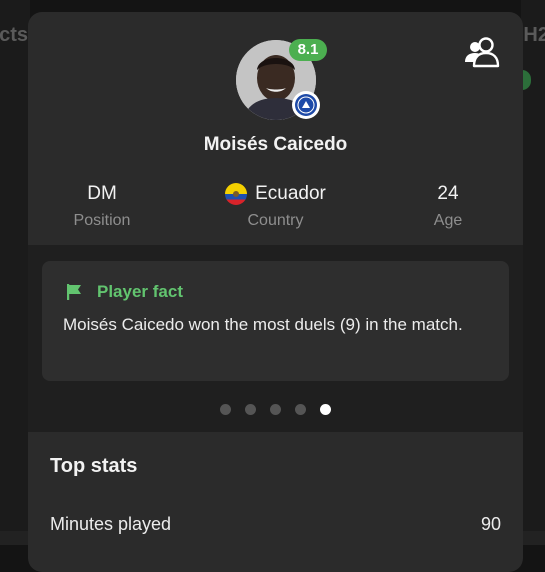  Describe the element at coordinates (94, 466) in the screenshot. I see `top-stats-title: Top stats` at that location.